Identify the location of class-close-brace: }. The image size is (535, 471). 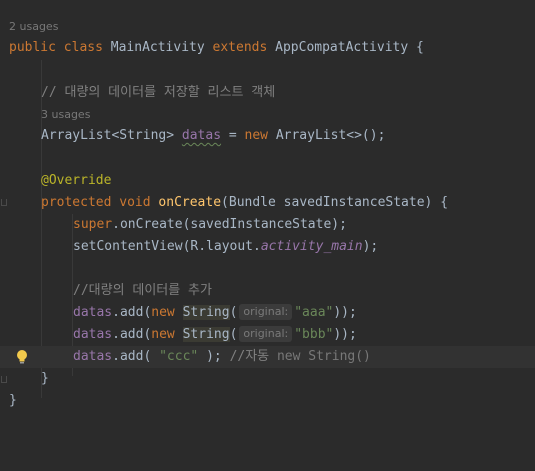
(13, 400).